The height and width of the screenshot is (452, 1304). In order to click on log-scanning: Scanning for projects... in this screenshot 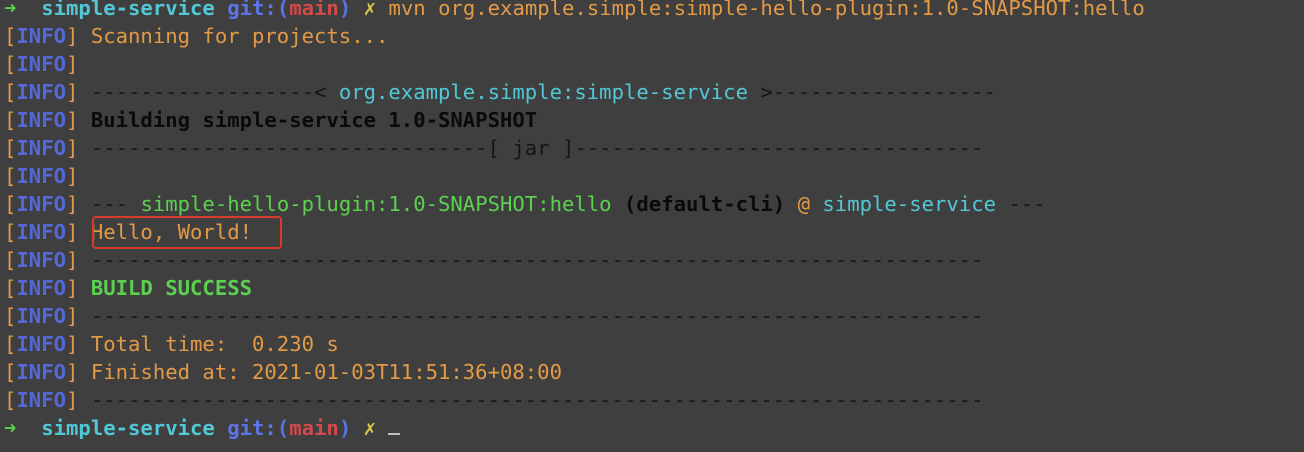, I will do `click(239, 36)`.